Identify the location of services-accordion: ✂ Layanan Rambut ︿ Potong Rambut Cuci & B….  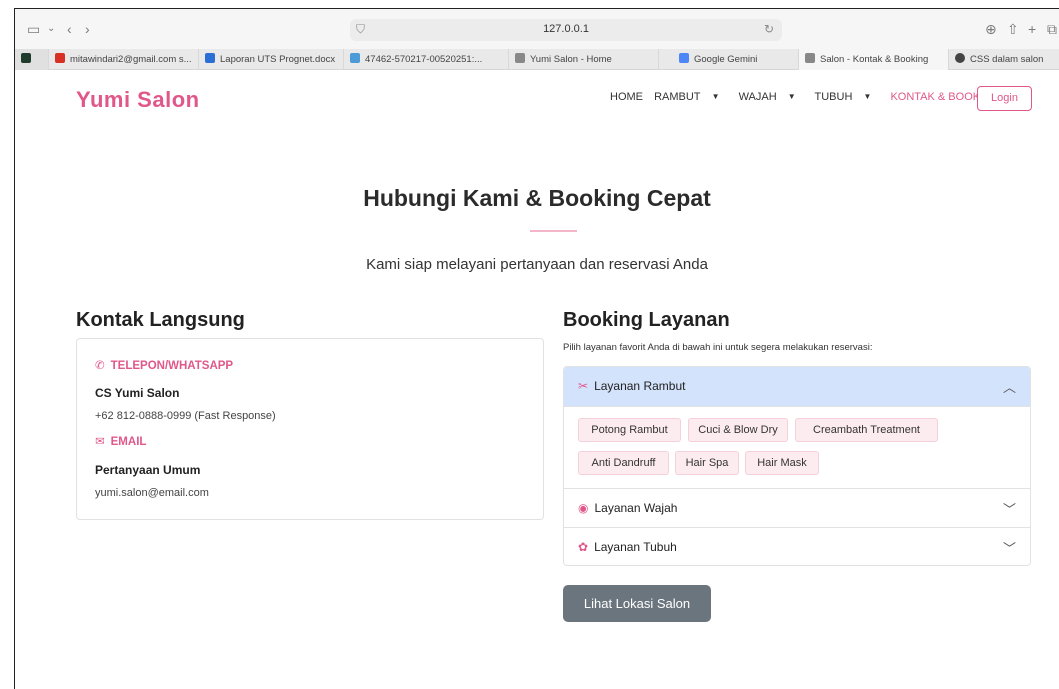
(797, 466).